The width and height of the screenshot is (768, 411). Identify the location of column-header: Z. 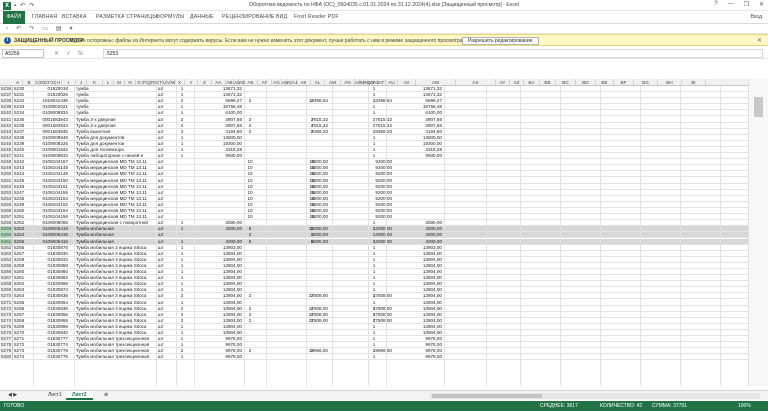
(205, 82).